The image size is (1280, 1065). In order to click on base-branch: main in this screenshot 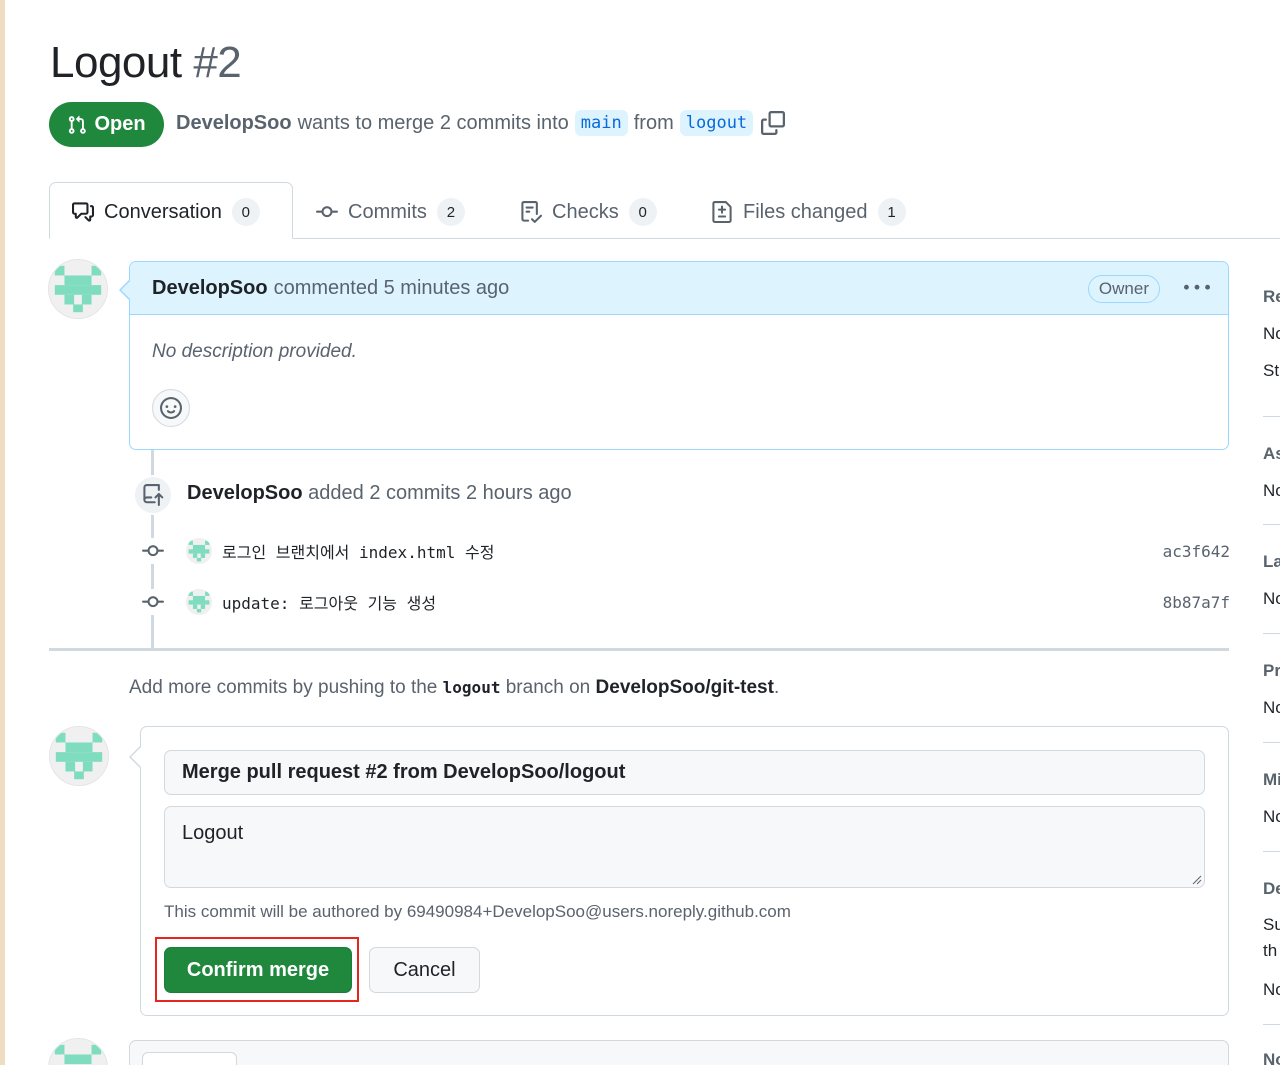, I will do `click(601, 123)`.